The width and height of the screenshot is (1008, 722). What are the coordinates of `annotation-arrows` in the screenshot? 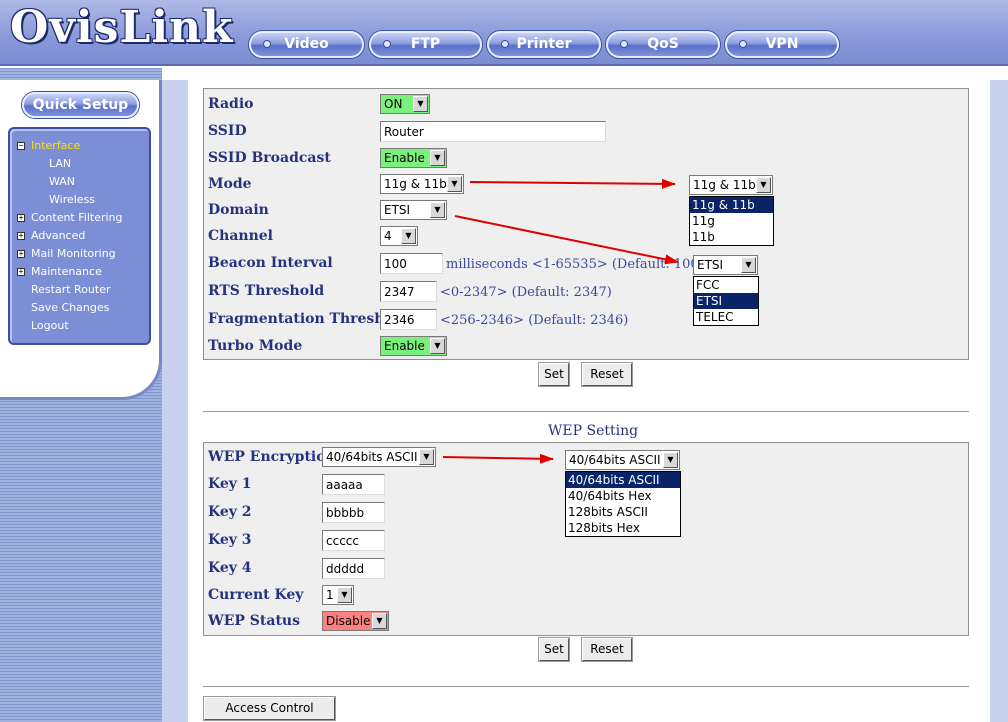 It's located at (560, 321).